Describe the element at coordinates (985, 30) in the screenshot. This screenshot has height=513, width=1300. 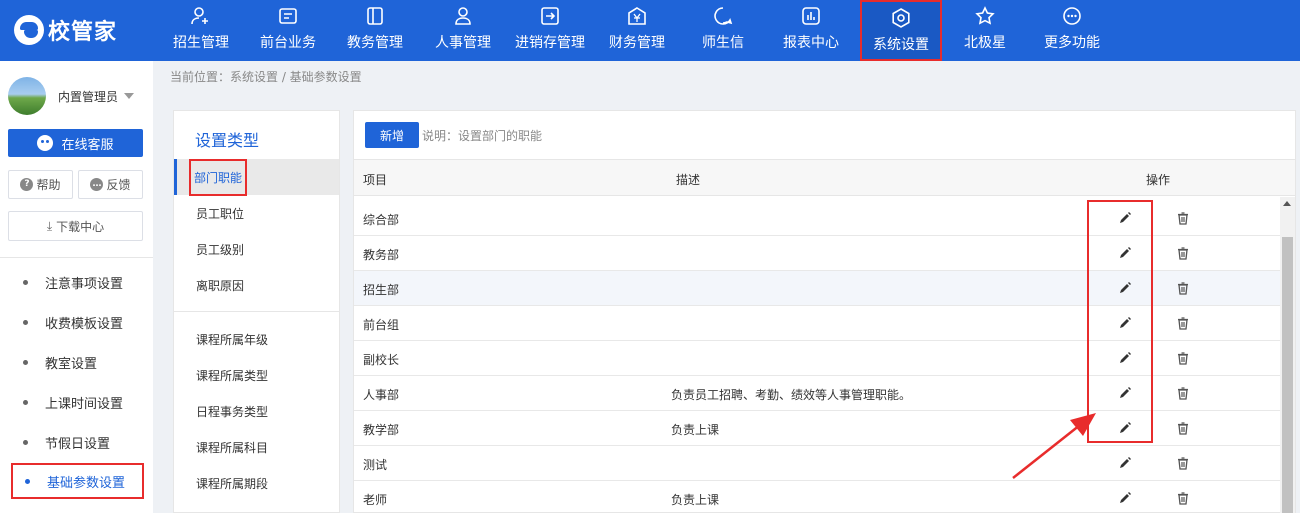
I see `nav-item-north-star: 北极星` at that location.